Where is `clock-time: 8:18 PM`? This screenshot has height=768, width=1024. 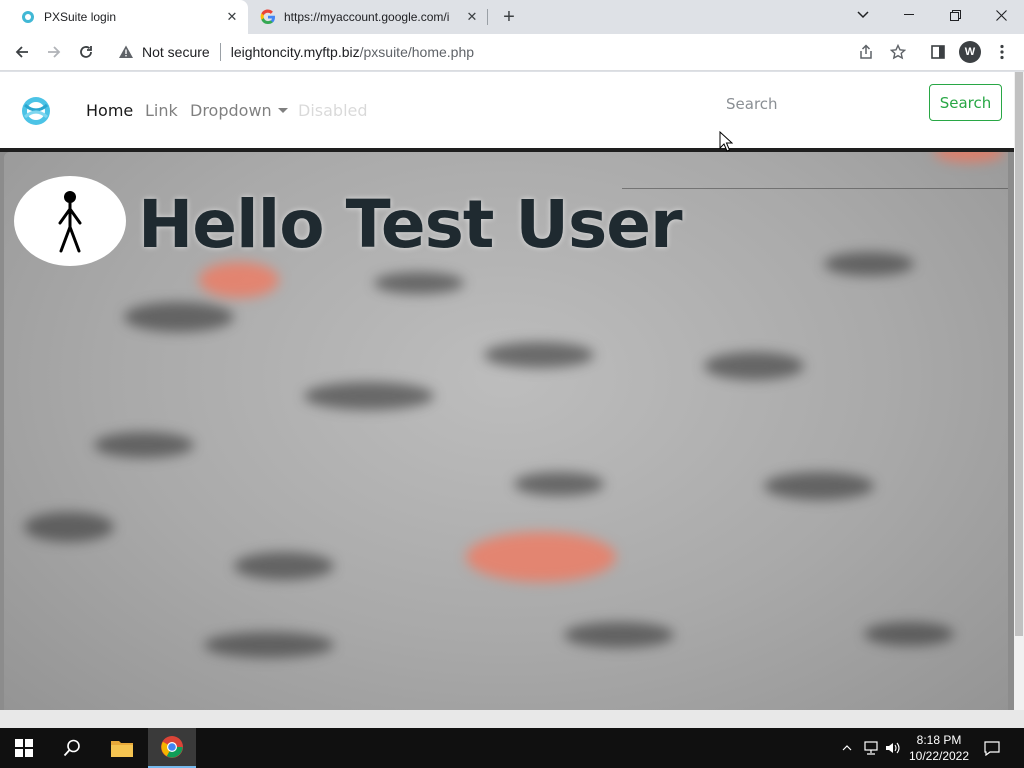
clock-time: 8:18 PM is located at coordinates (939, 740).